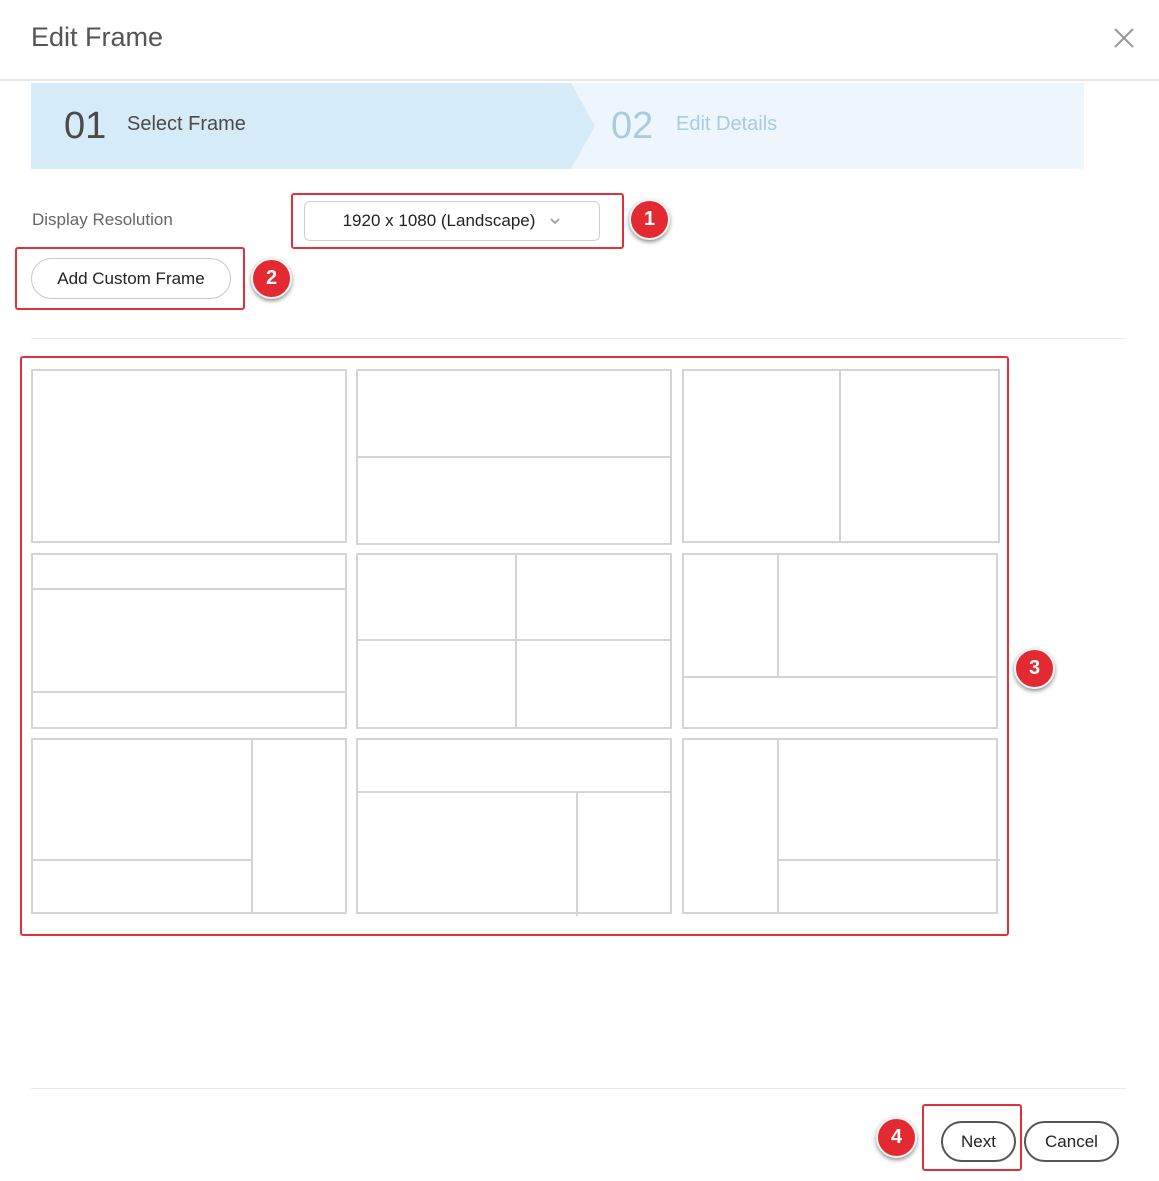 This screenshot has height=1181, width=1159. Describe the element at coordinates (1071, 1141) in the screenshot. I see `cancel-button: Cancel` at that location.